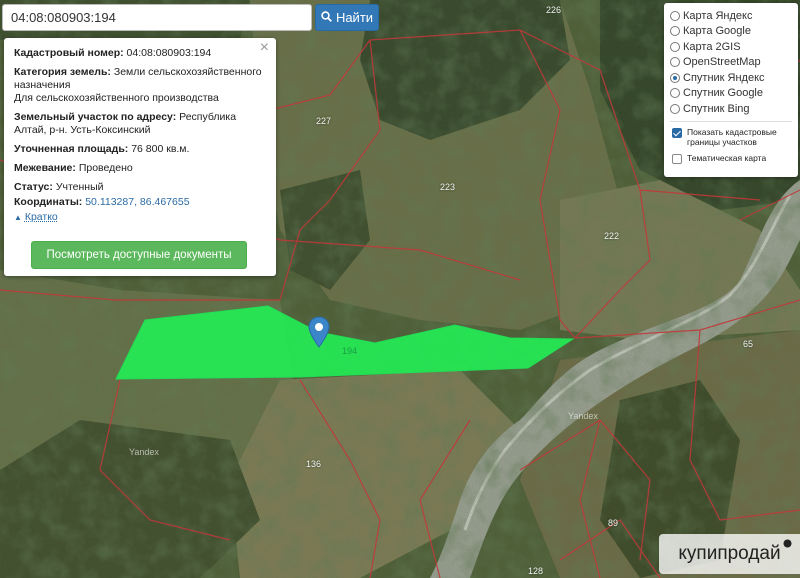 Image resolution: width=800 pixels, height=578 pixels. Describe the element at coordinates (787, 543) in the screenshot. I see `watermark-dot-icon` at that location.